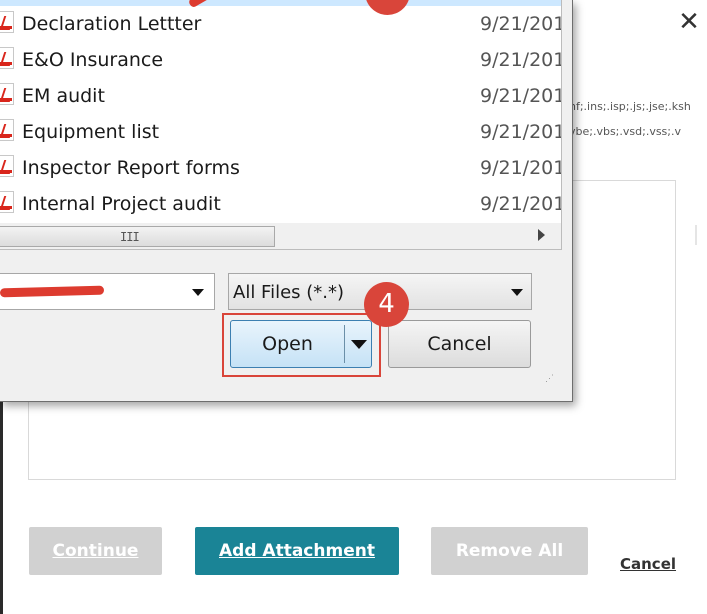 This screenshot has width=707, height=614. I want to click on file-name: Equipment list, so click(91, 132).